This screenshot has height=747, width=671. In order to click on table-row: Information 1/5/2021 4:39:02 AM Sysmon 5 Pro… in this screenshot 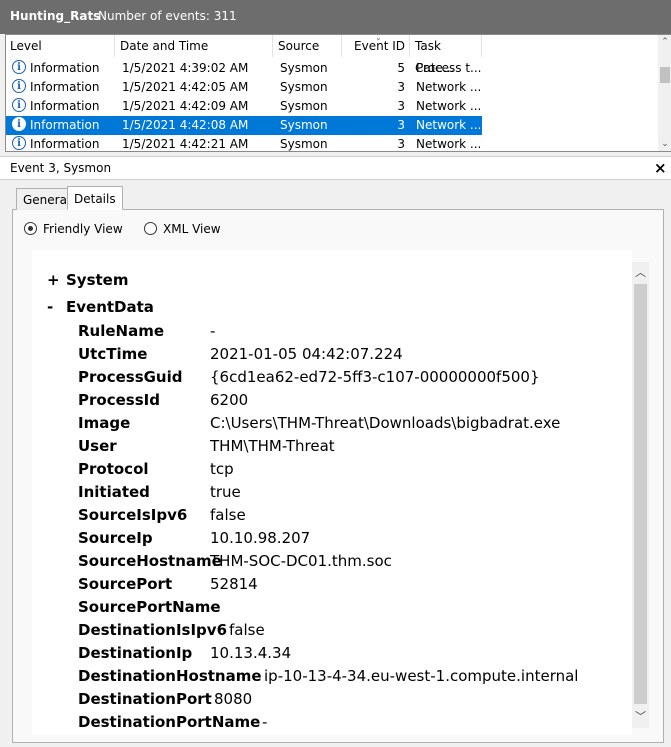, I will do `click(244, 68)`.